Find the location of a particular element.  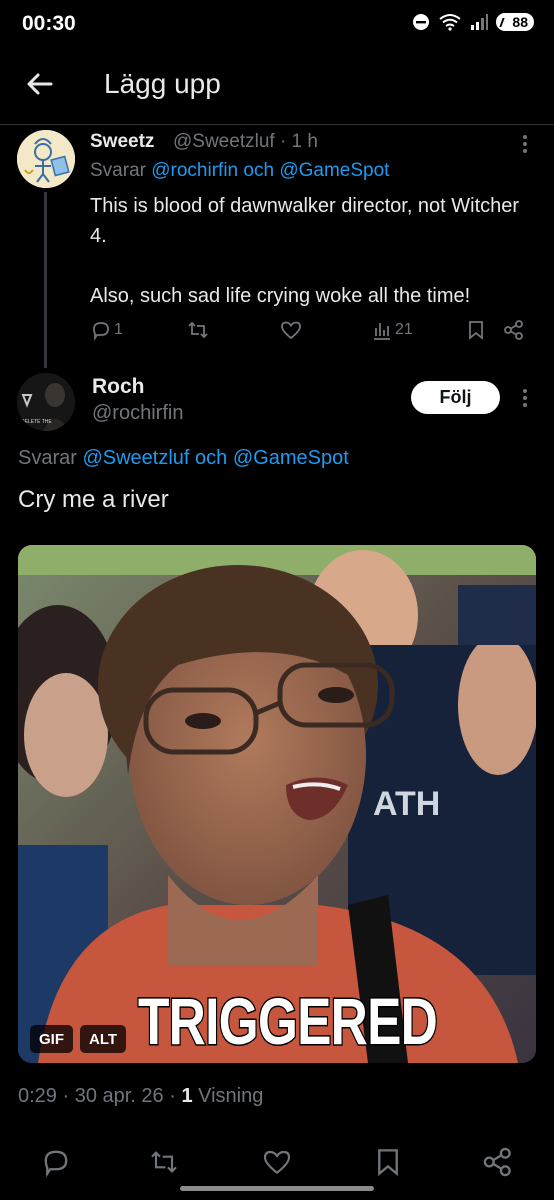

back-button is located at coordinates (40, 84).